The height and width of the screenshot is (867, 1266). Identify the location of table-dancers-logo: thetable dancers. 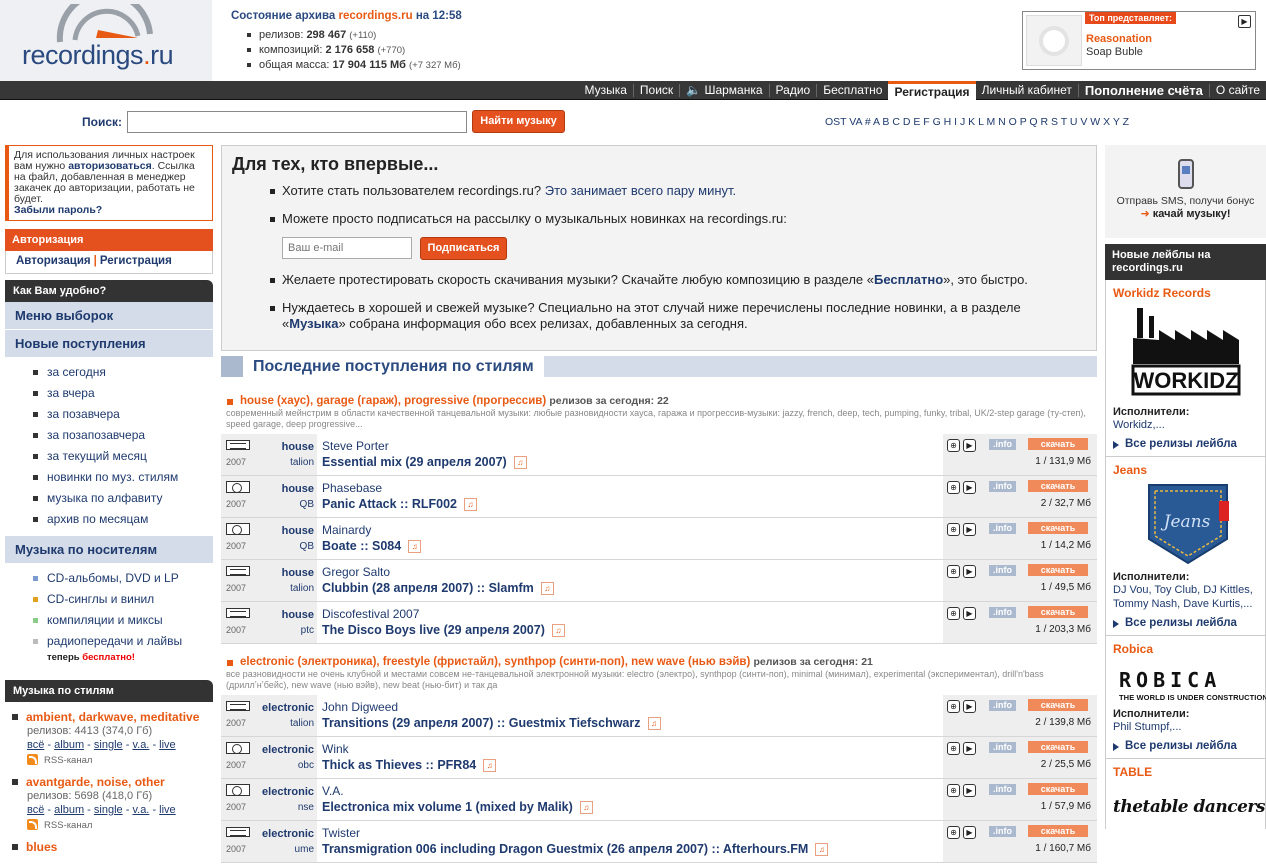
(1189, 807).